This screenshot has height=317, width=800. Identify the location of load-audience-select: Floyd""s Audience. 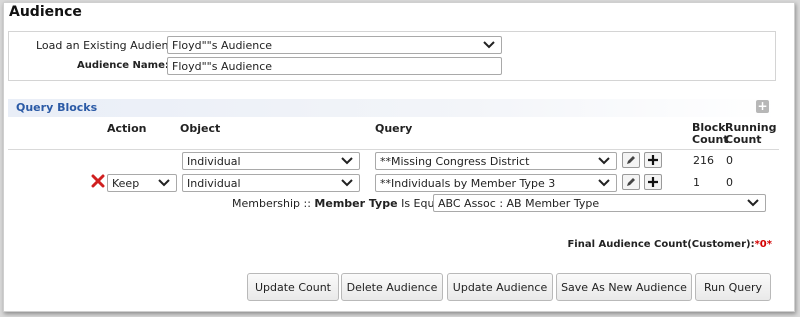
(334, 45).